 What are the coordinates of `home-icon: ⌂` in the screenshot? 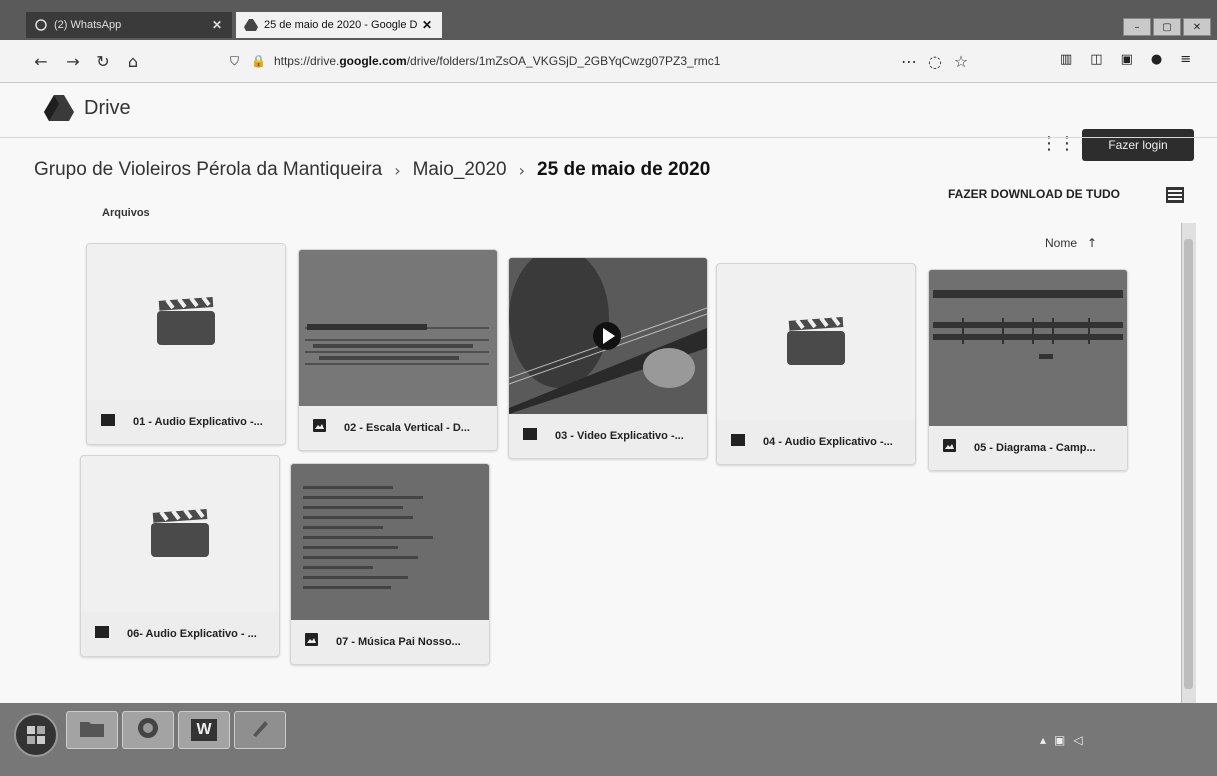 It's located at (133, 61).